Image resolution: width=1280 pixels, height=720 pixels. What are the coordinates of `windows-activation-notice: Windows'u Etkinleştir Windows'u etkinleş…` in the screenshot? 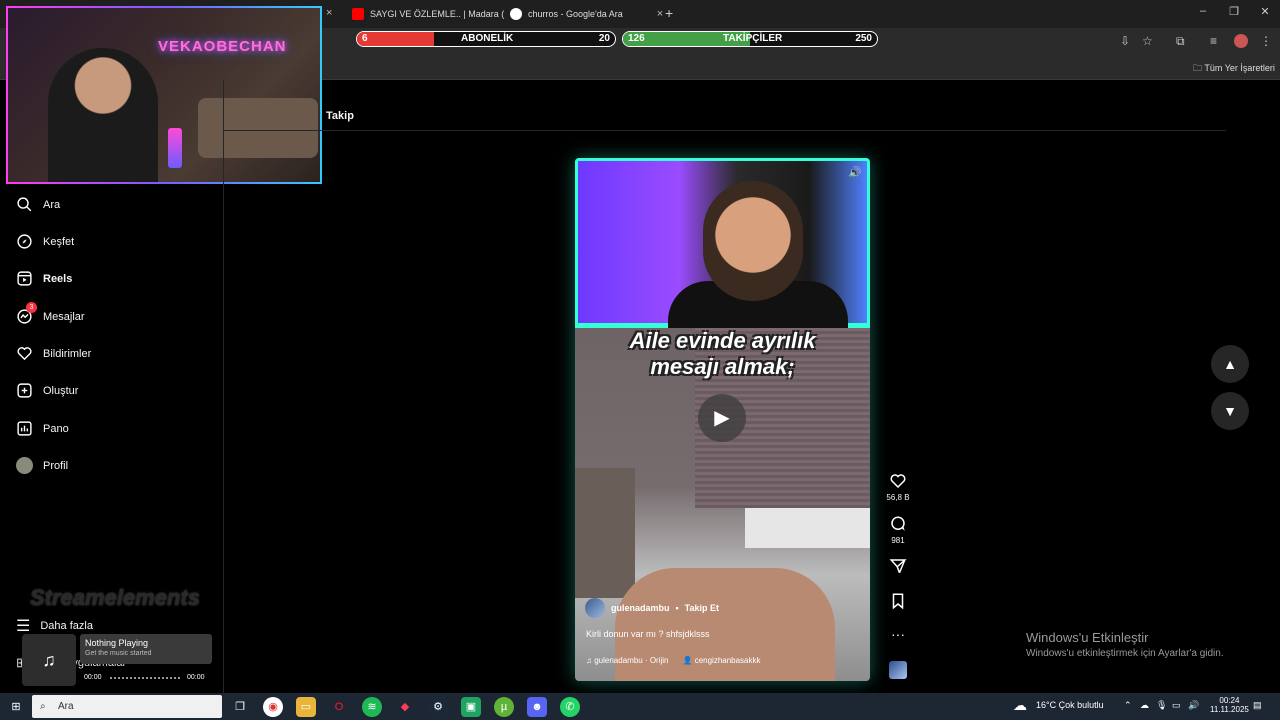 It's located at (1125, 644).